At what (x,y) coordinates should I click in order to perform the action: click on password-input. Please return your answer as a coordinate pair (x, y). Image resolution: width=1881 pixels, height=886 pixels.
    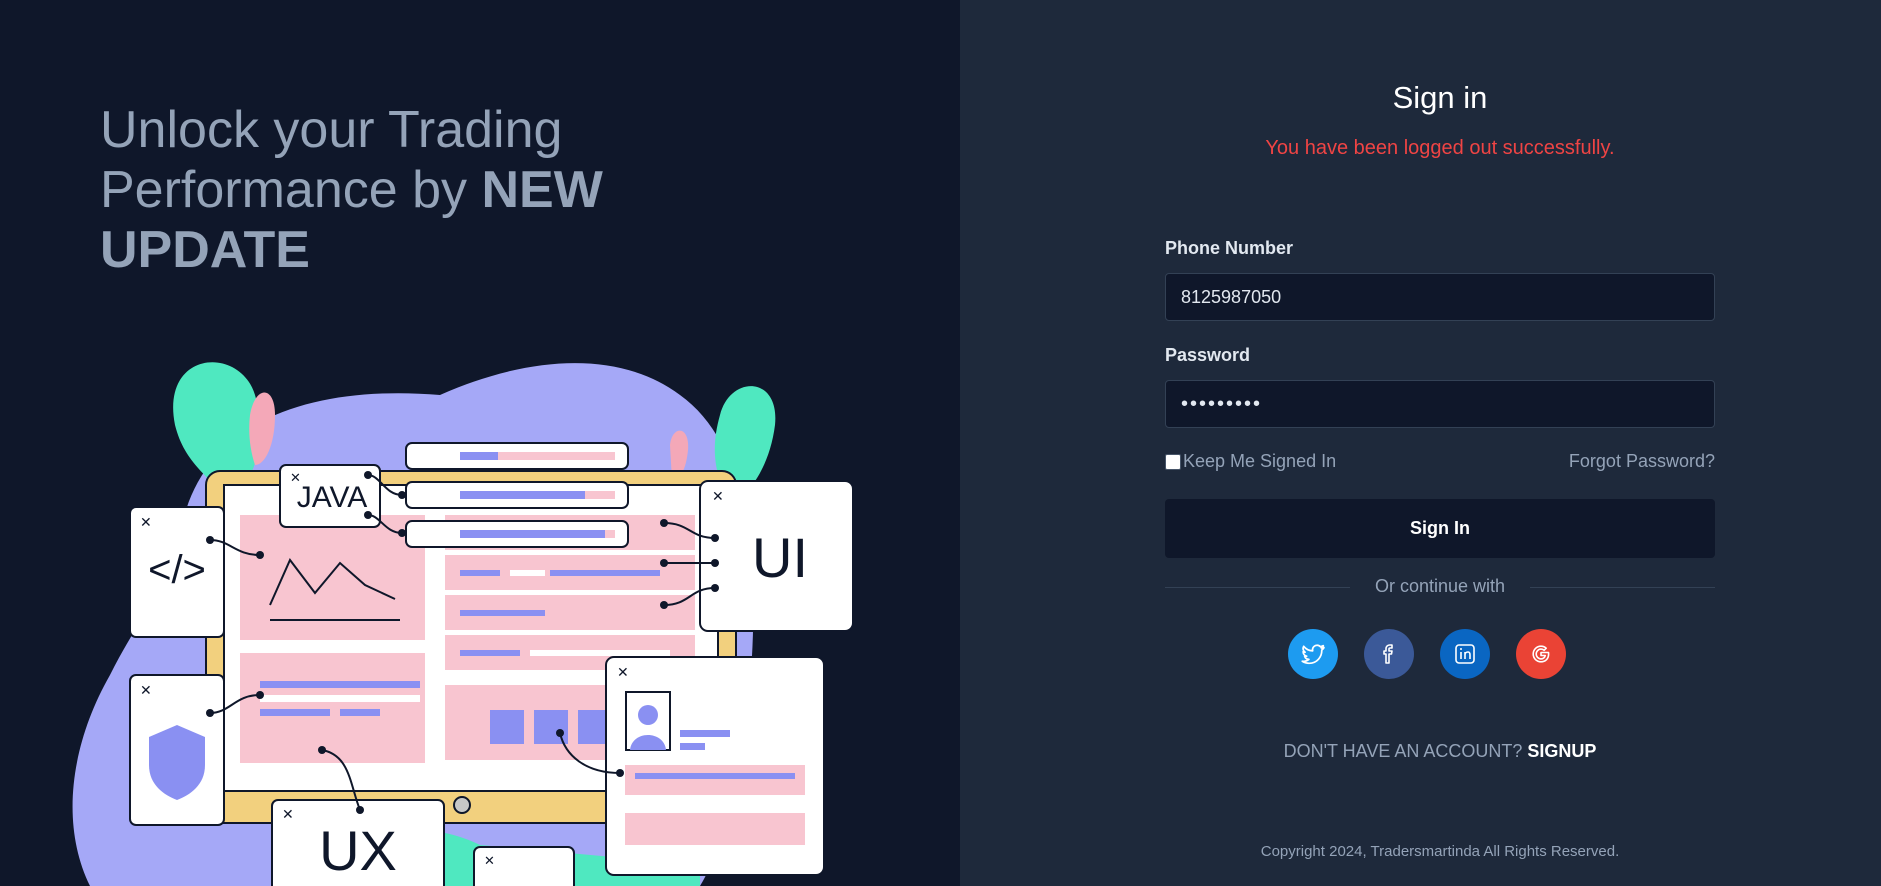
    Looking at the image, I should click on (1440, 404).